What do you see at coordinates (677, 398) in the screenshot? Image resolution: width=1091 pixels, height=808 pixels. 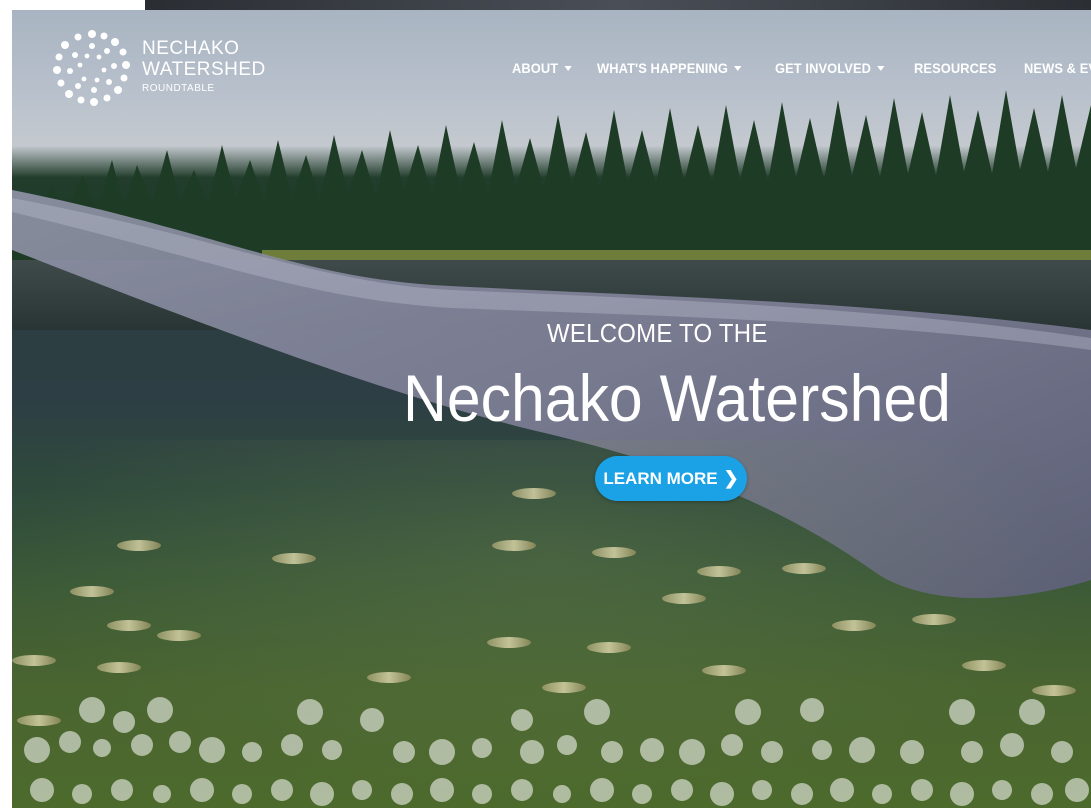 I see `hero-title: Nechako Watershed` at bounding box center [677, 398].